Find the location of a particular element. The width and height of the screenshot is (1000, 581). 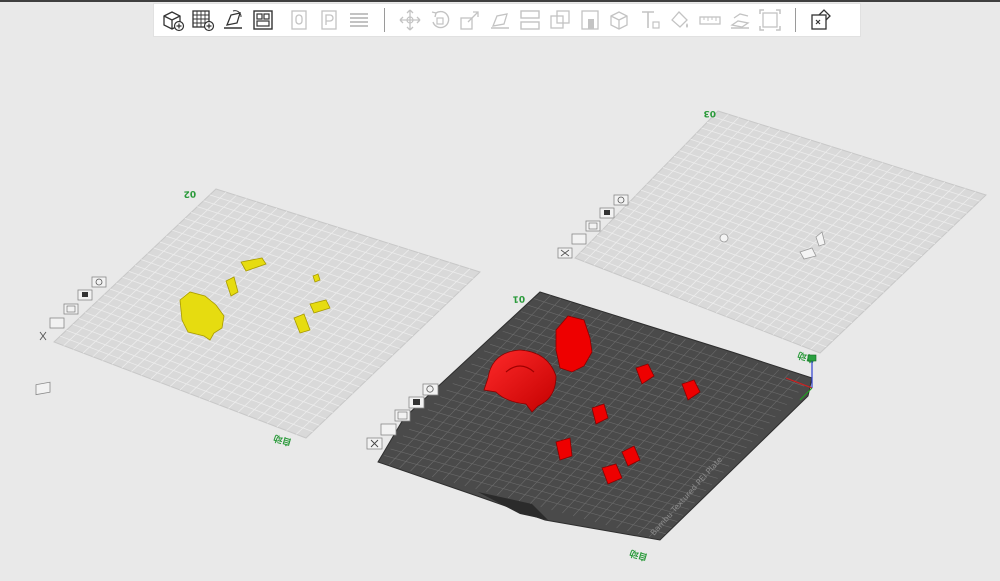

plate-01-auto-label: 自动 is located at coordinates (638, 555).